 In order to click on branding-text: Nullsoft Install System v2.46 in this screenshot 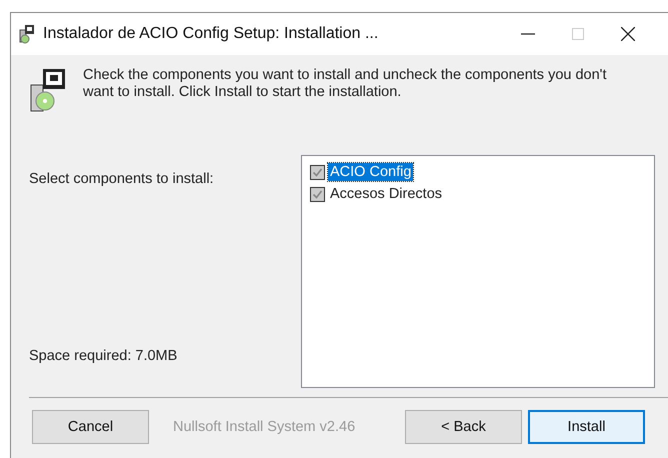, I will do `click(264, 427)`.